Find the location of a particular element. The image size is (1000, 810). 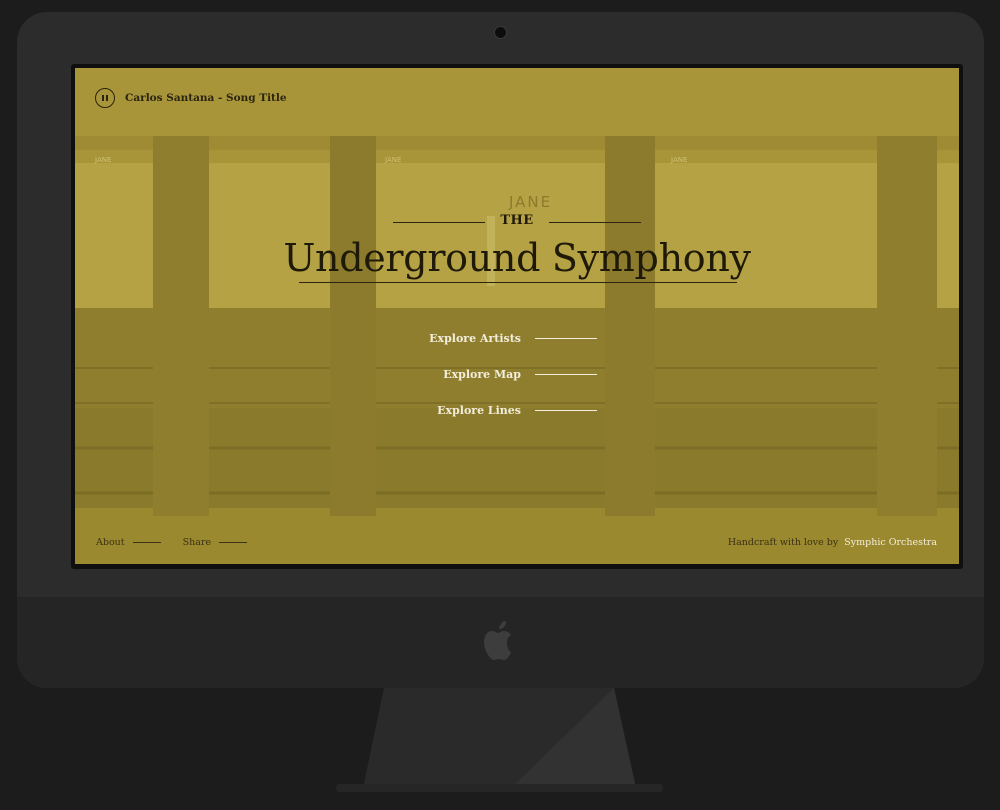

menu-explore-map: Explore Map is located at coordinates (476, 374).